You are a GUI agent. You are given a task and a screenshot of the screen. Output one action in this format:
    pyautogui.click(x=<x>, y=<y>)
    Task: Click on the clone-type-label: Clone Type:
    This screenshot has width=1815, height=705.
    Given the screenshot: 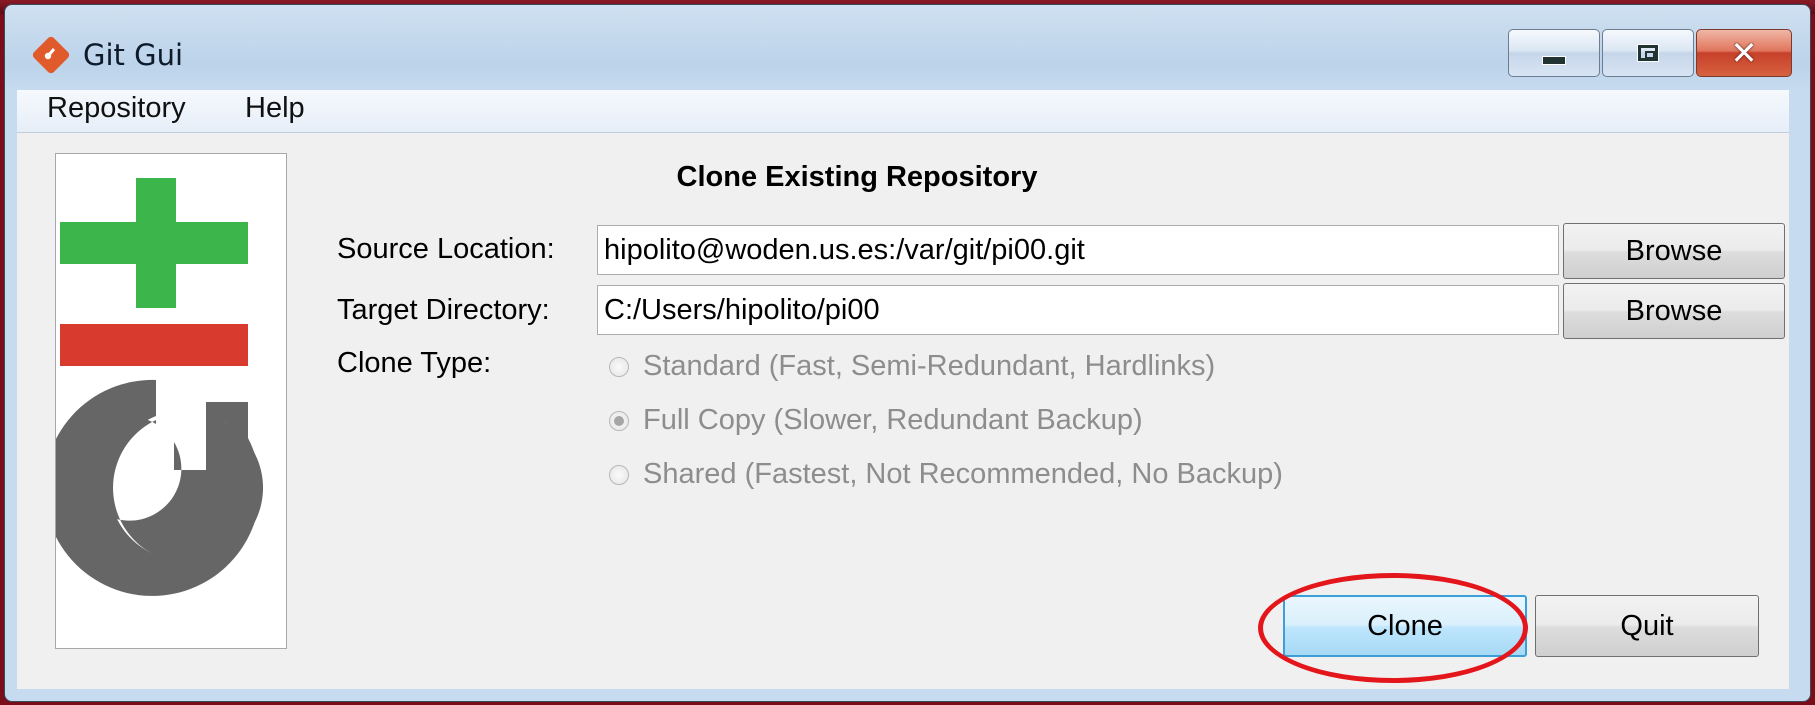 What is the action you would take?
    pyautogui.click(x=414, y=363)
    